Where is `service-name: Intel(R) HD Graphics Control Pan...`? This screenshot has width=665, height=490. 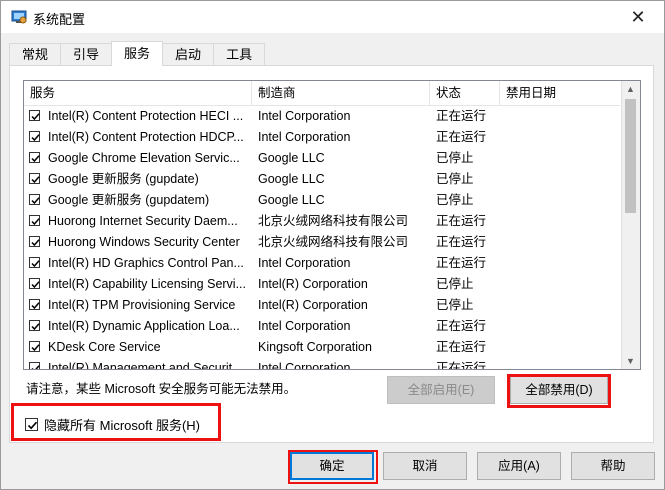
service-name: Intel(R) HD Graphics Control Pan... is located at coordinates (146, 263).